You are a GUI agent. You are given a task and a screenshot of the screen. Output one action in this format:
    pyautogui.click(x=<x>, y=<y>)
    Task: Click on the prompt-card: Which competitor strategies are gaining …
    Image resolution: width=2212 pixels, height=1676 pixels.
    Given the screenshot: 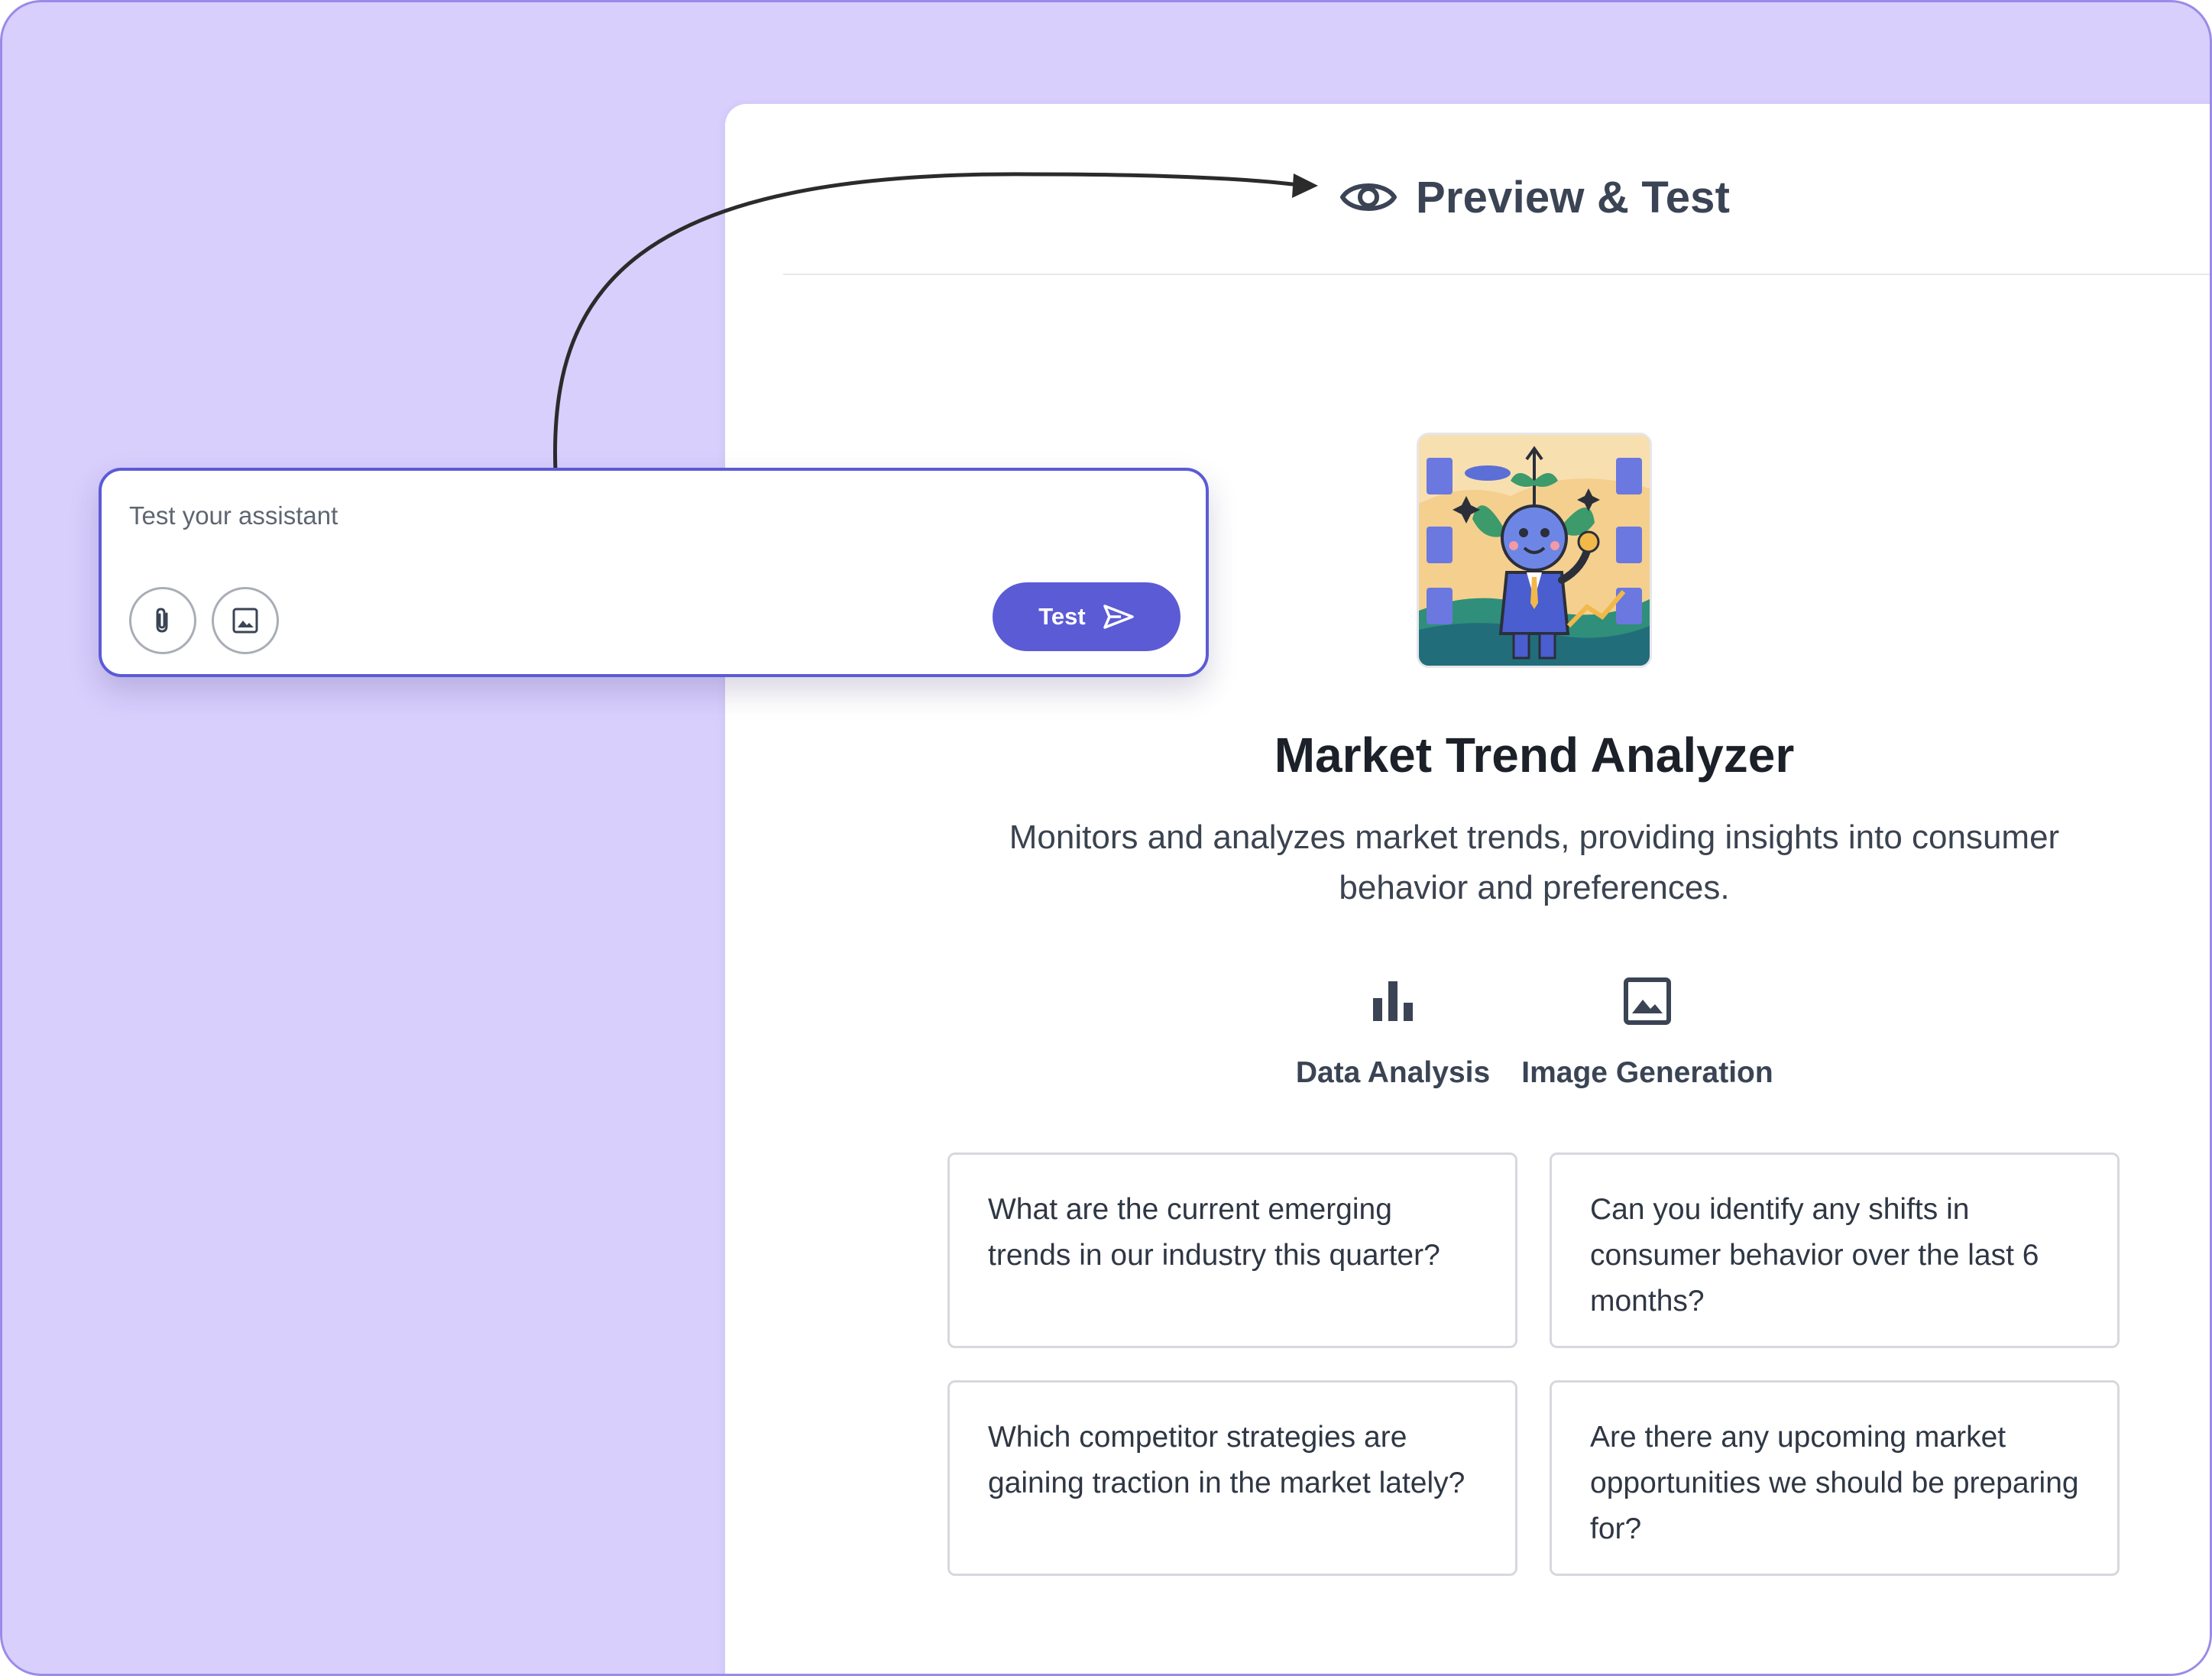 What is the action you would take?
    pyautogui.click(x=1232, y=1478)
    